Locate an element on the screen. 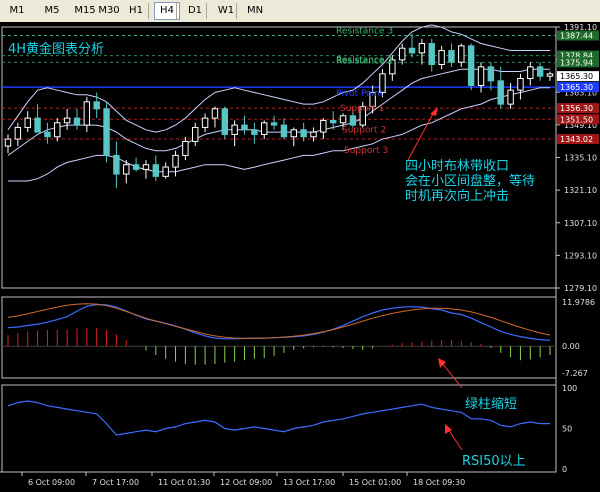 The image size is (600, 492). level-price-label: 1351.50 is located at coordinates (576, 119).